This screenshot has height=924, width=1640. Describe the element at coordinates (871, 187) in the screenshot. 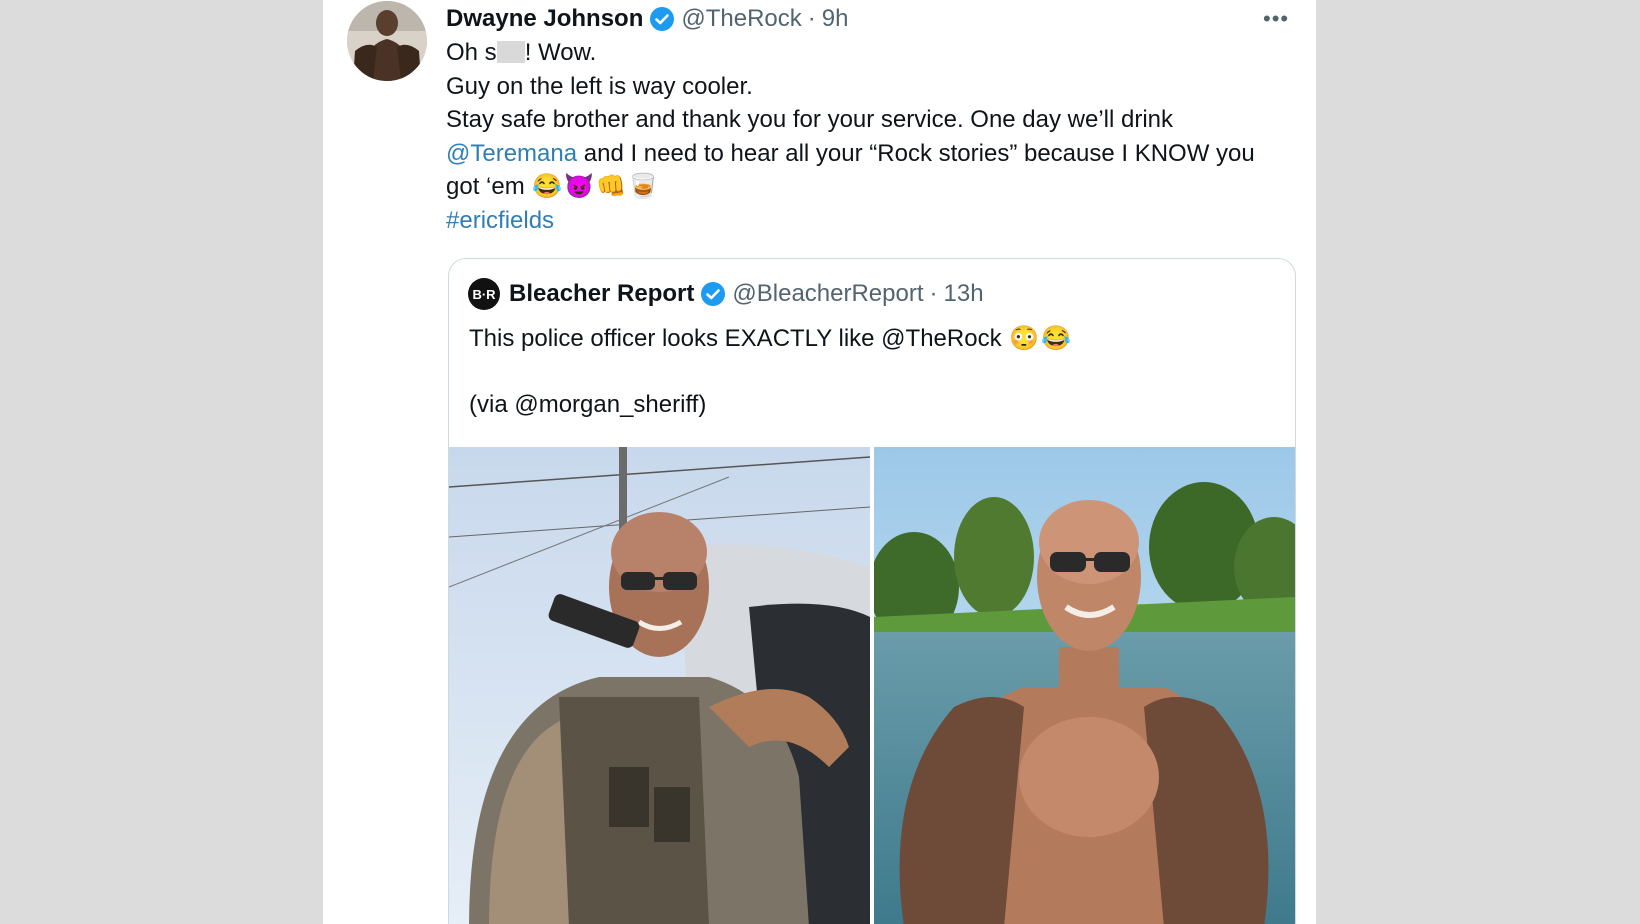

I see `tweet-line-5: got ‘em 😂😈👊🥃` at that location.